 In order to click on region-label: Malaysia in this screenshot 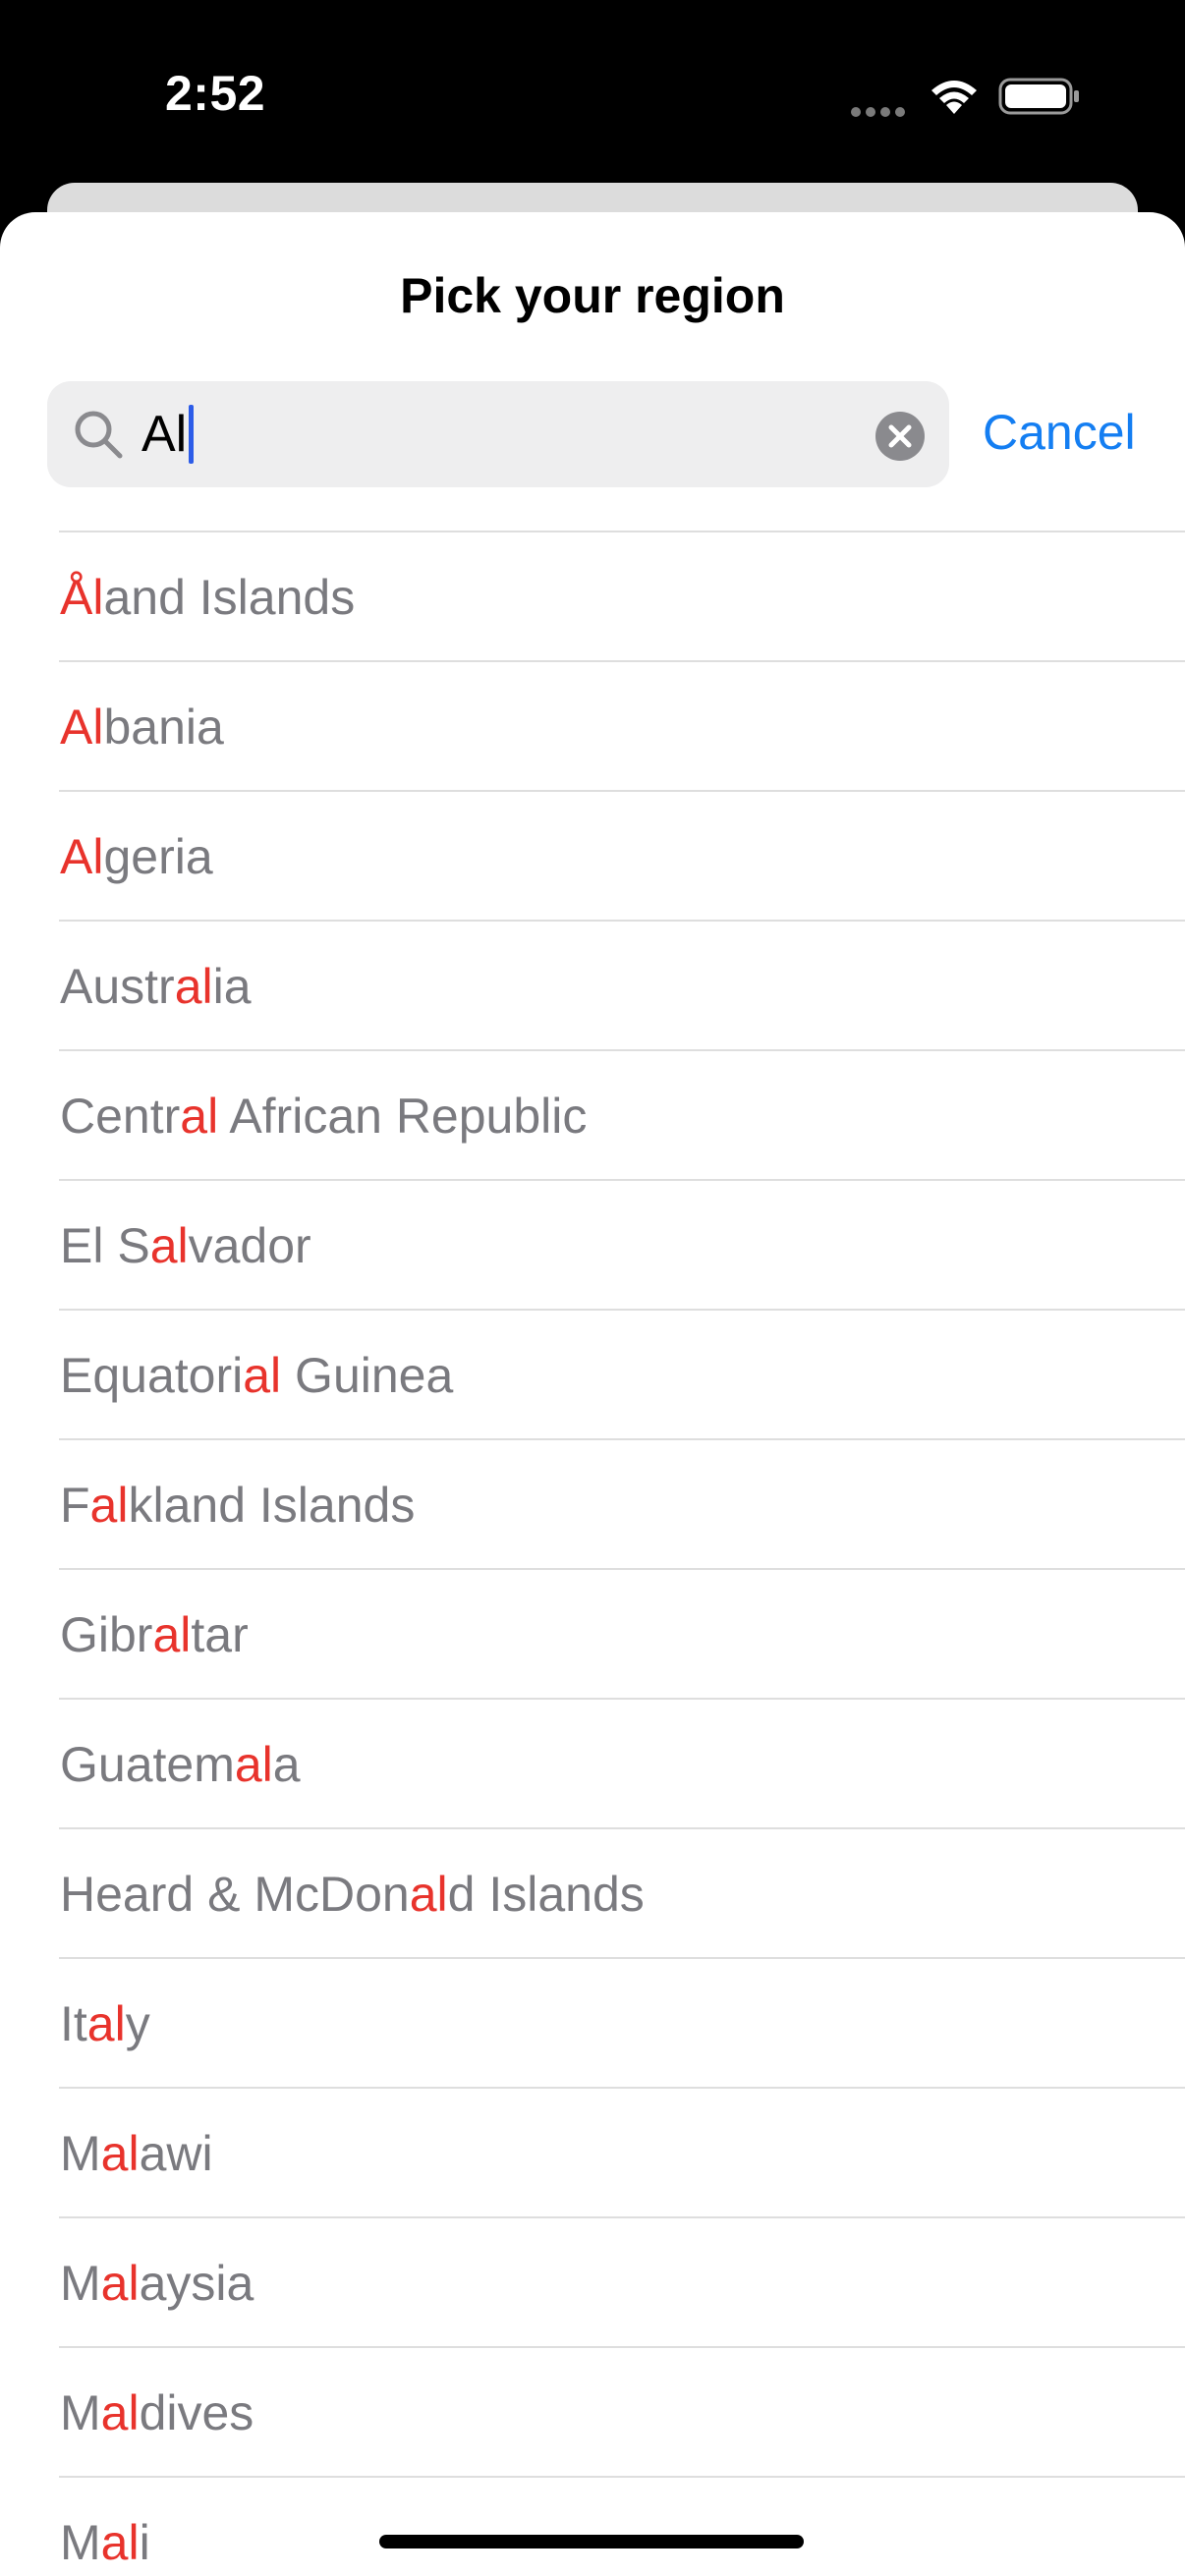, I will do `click(157, 2283)`.